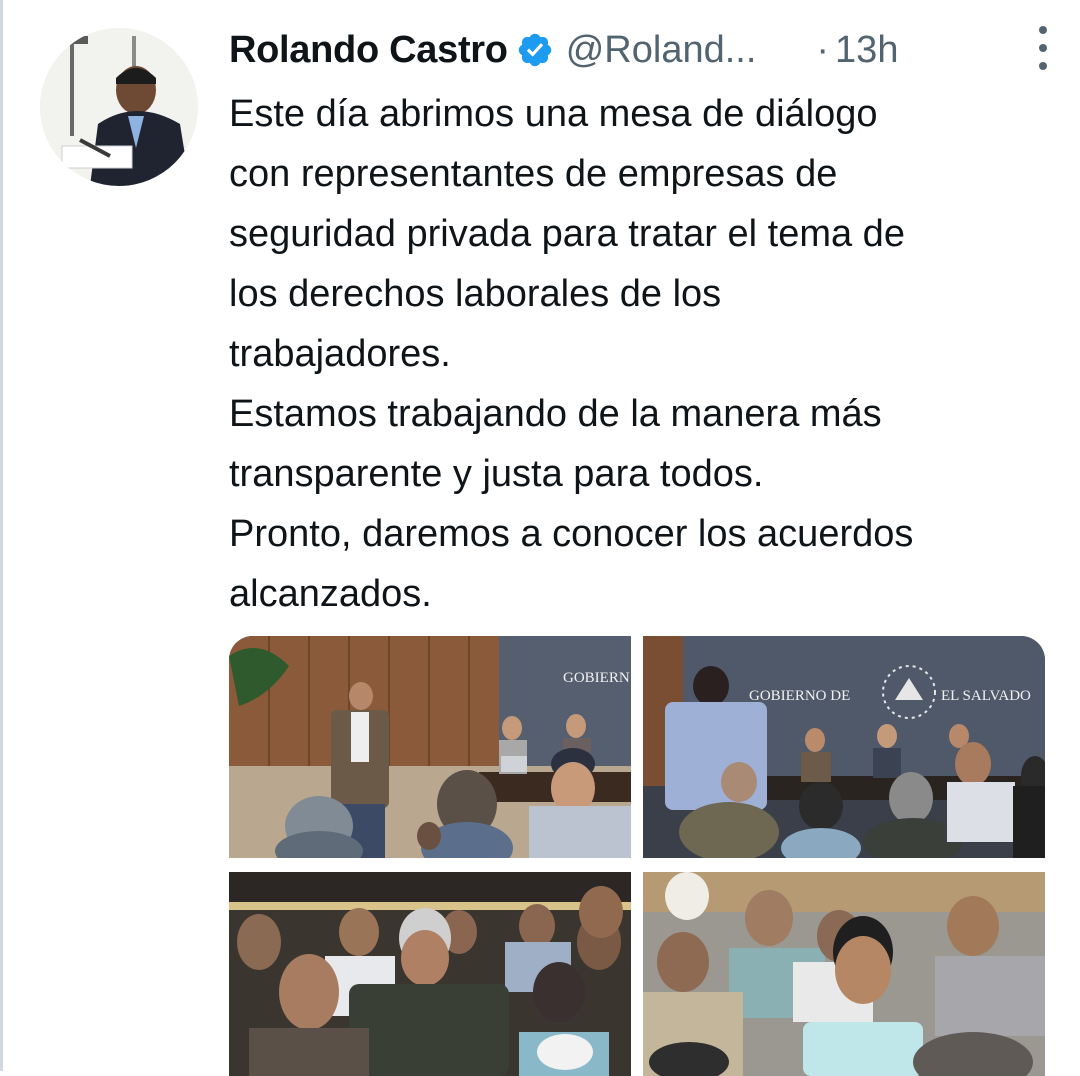  I want to click on tweet-text-line: alcanzados., so click(330, 594).